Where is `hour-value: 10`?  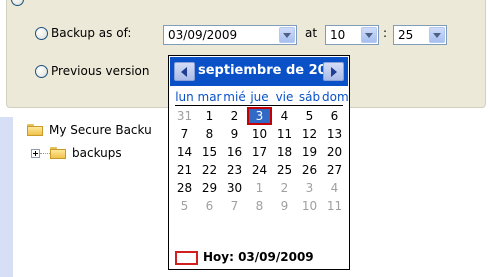 hour-value: 10 is located at coordinates (338, 35).